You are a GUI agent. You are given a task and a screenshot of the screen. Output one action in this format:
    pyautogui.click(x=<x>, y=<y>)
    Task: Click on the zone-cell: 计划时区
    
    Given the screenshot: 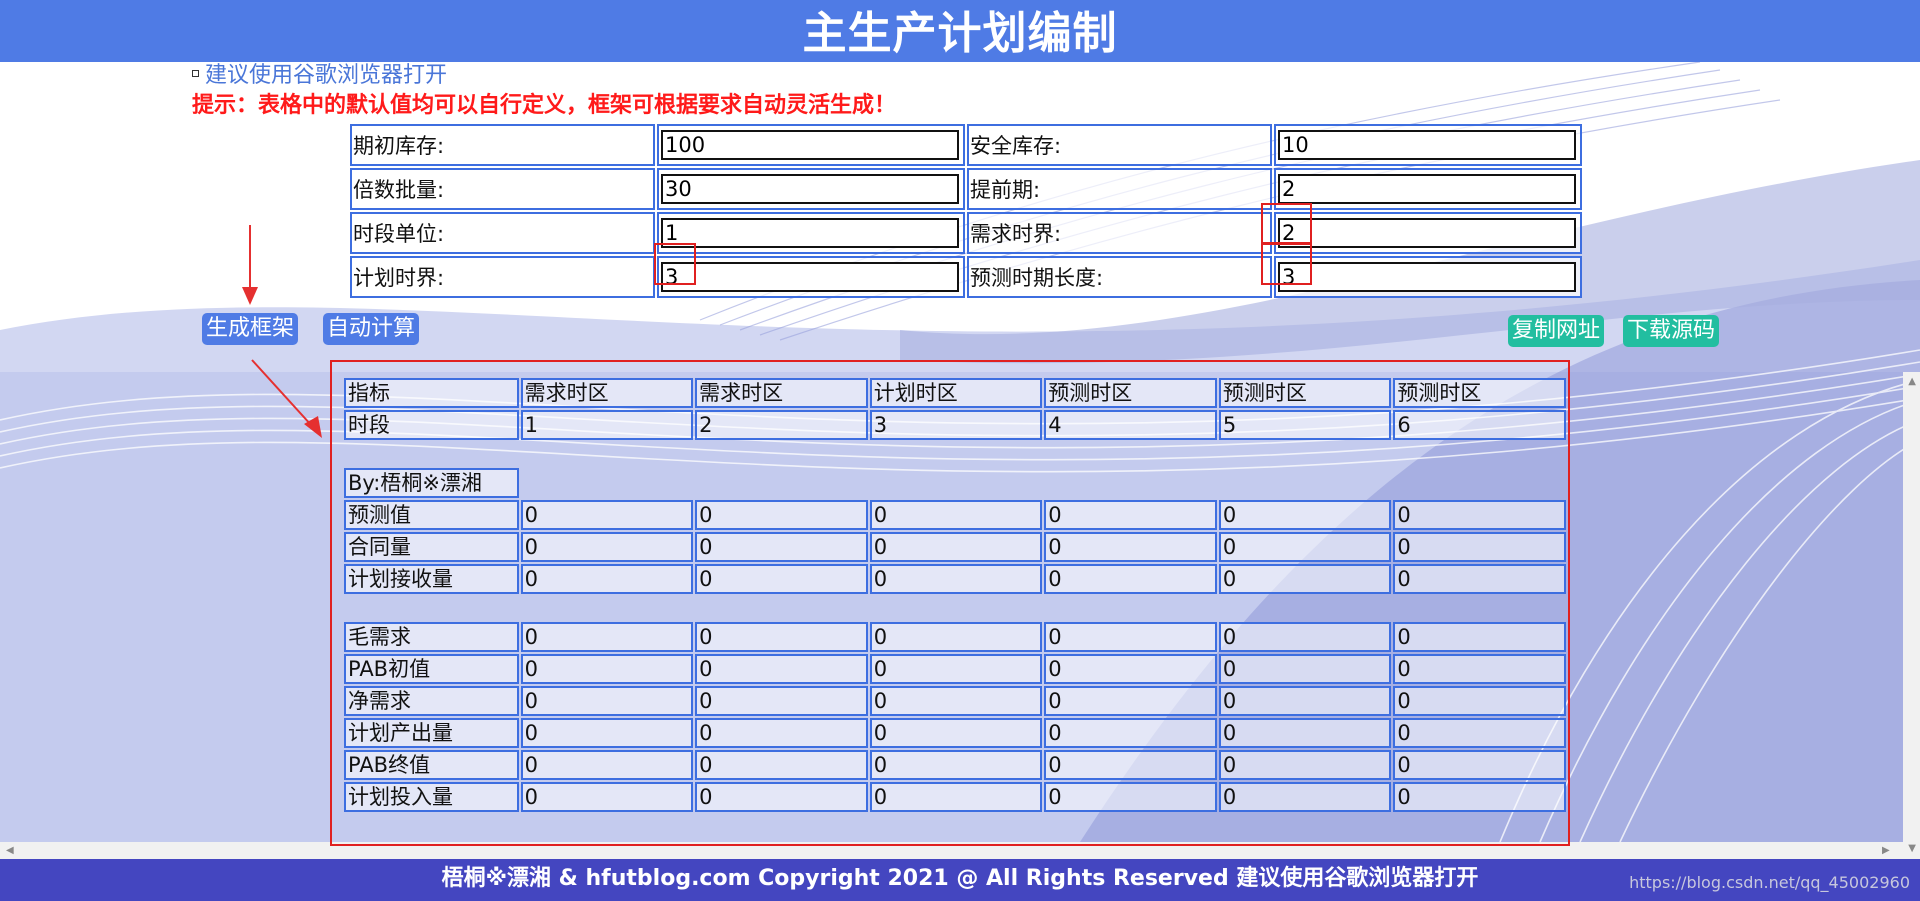 What is the action you would take?
    pyautogui.click(x=956, y=393)
    